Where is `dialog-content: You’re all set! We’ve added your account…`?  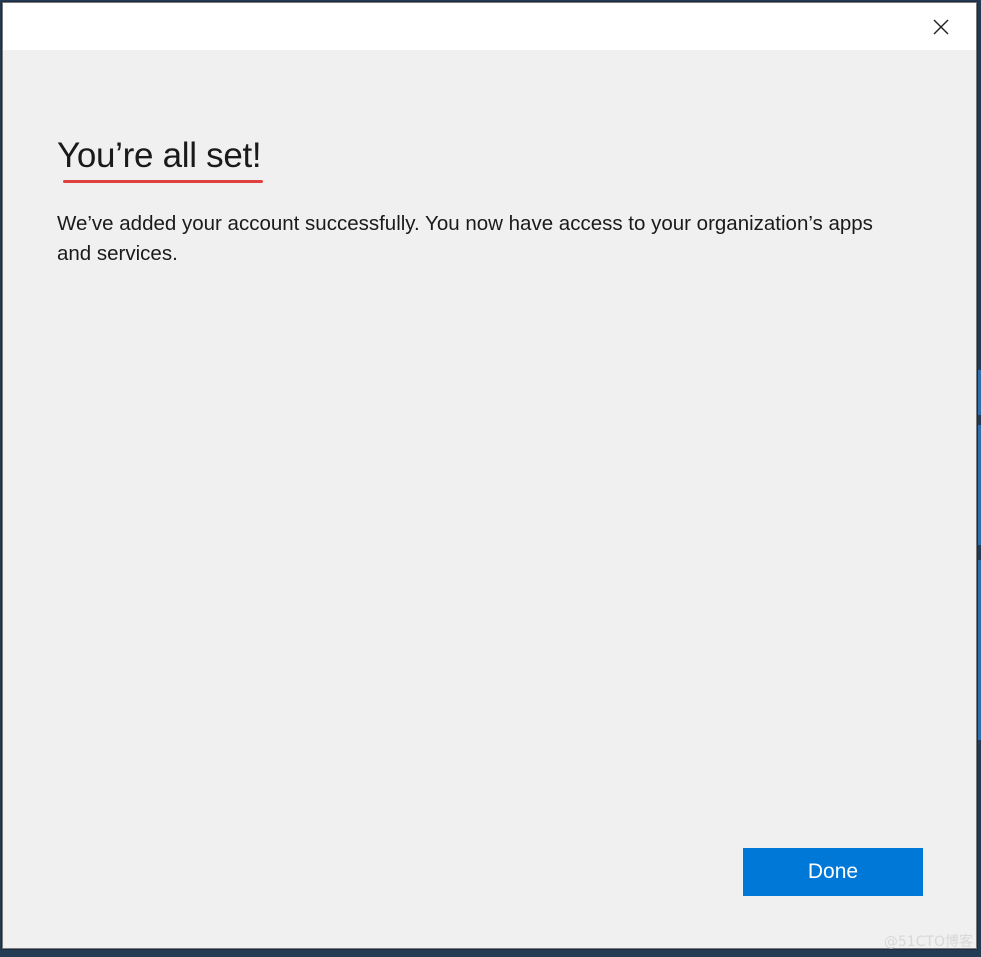
dialog-content: You’re all set! We’ve added your account… is located at coordinates (477, 201).